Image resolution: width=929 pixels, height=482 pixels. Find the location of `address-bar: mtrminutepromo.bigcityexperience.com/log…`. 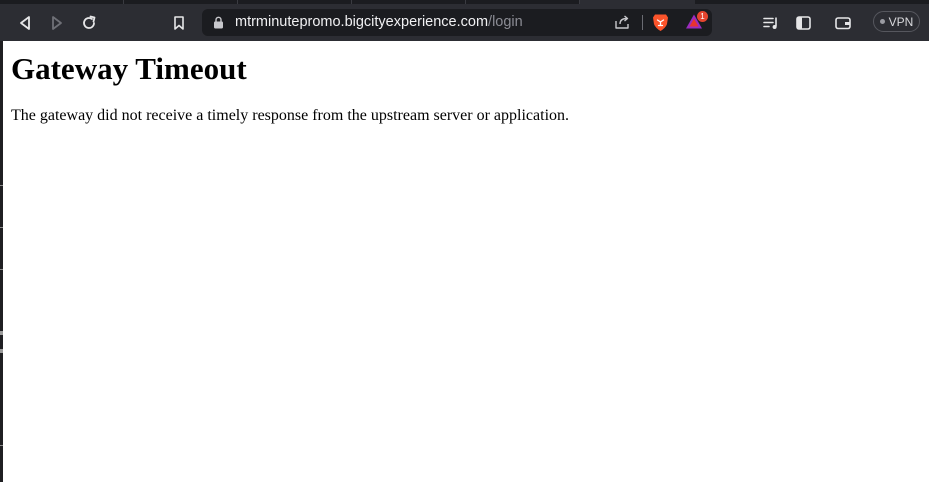

address-bar: mtrminutepromo.bigcityexperience.com/log… is located at coordinates (457, 22).